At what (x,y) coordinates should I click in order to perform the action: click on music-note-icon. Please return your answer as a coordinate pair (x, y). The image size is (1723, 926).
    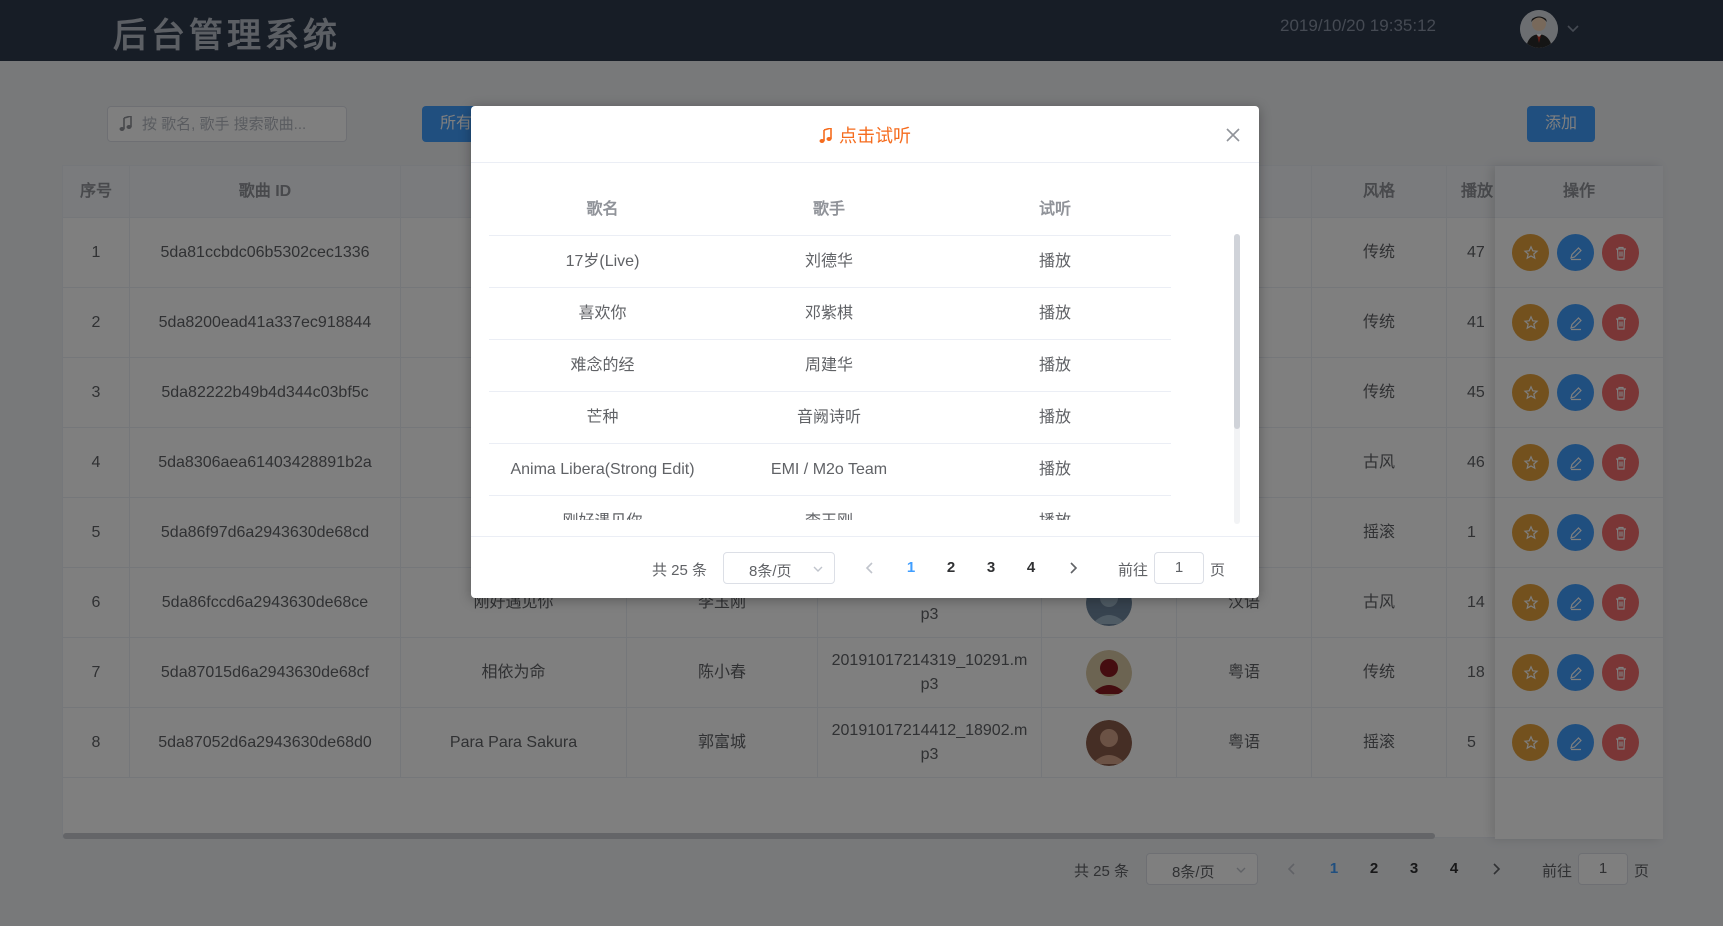
    Looking at the image, I should click on (825, 134).